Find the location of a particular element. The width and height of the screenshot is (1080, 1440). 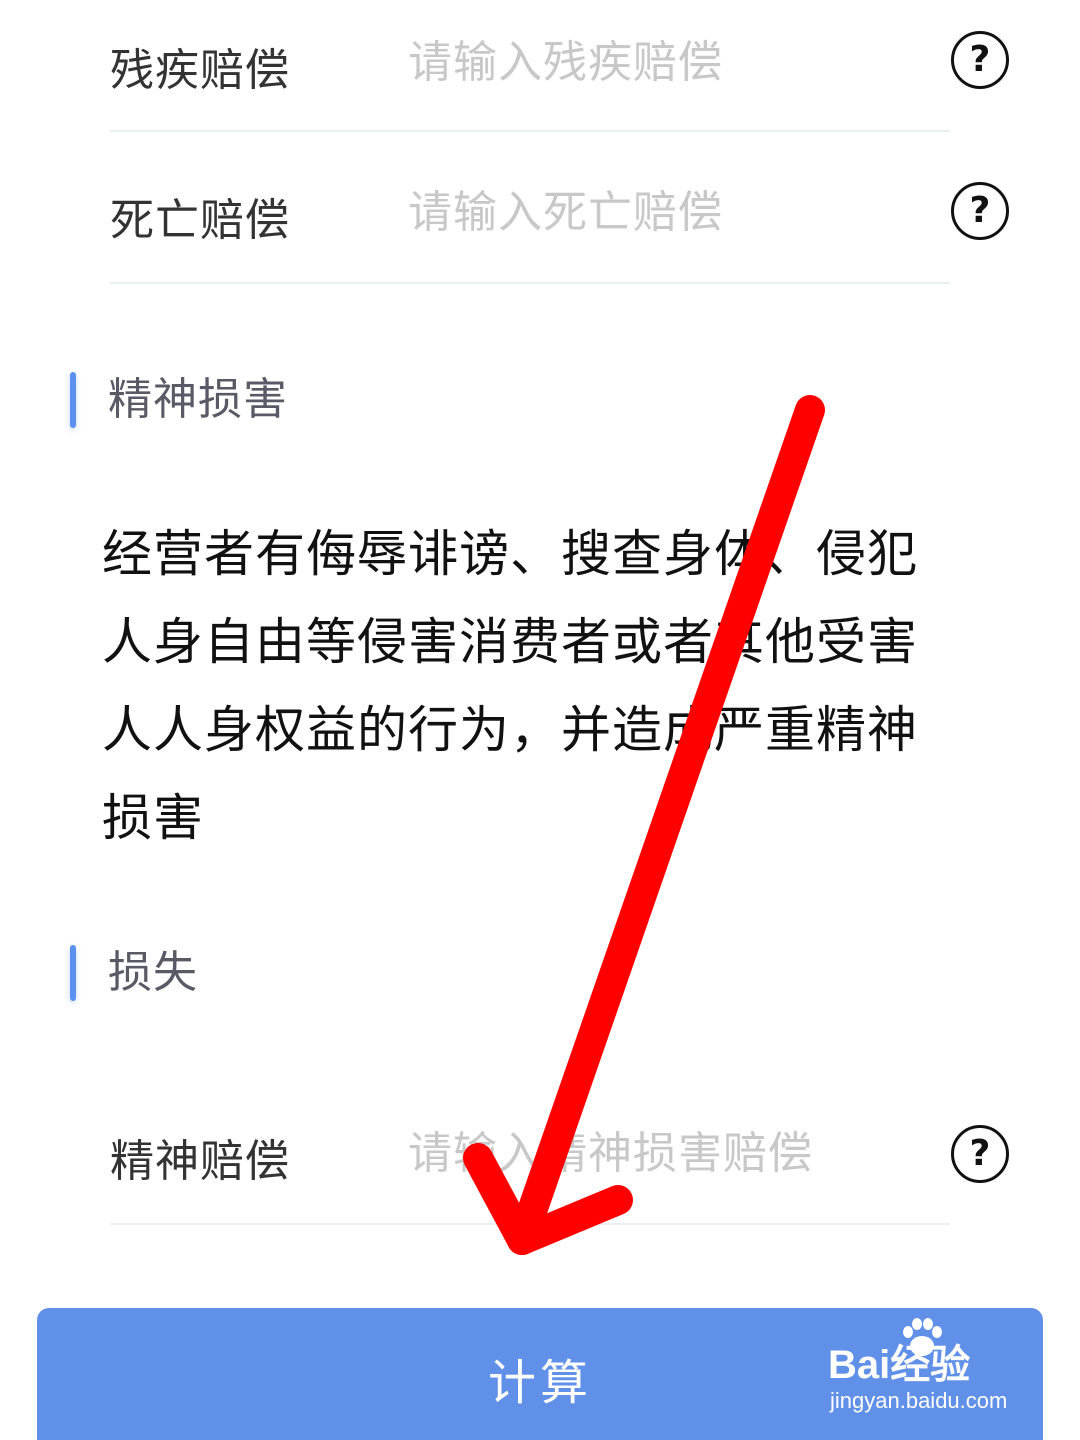

field-row-disability: 残疾赔偿 is located at coordinates (530, 66).